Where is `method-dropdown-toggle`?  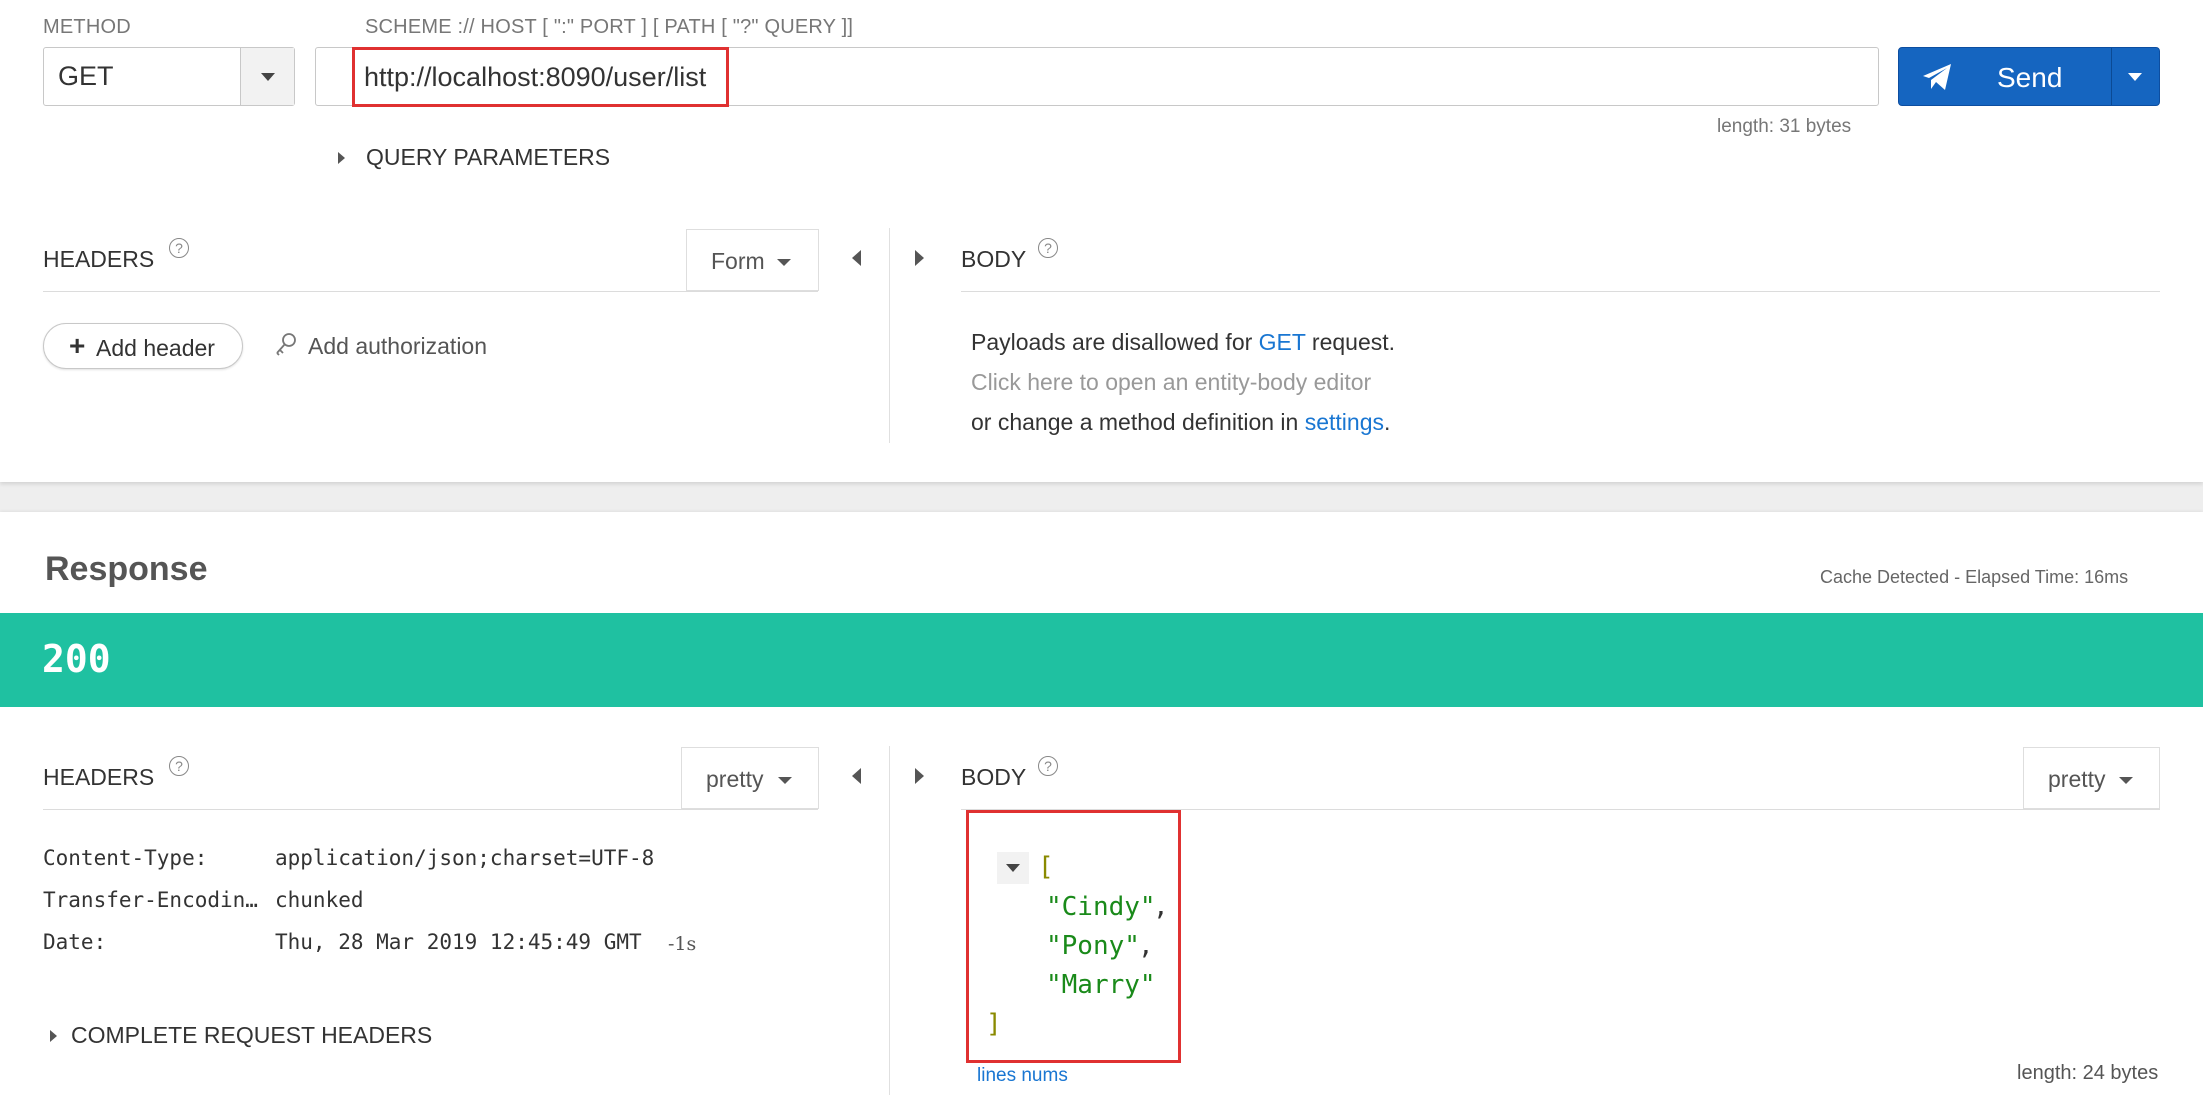 method-dropdown-toggle is located at coordinates (267, 76).